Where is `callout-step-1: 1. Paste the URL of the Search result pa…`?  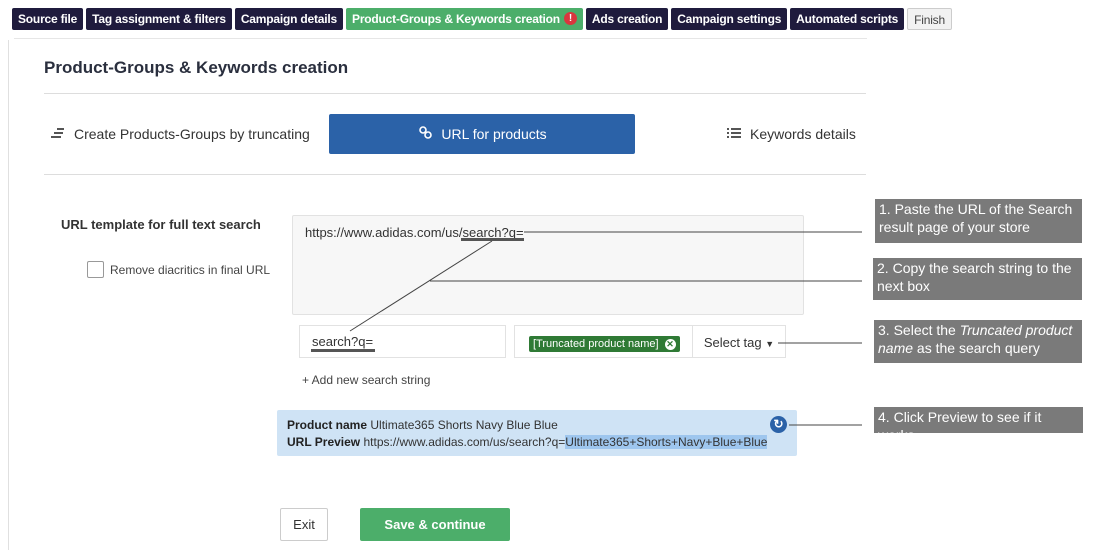 callout-step-1: 1. Paste the URL of the Search result pa… is located at coordinates (978, 221).